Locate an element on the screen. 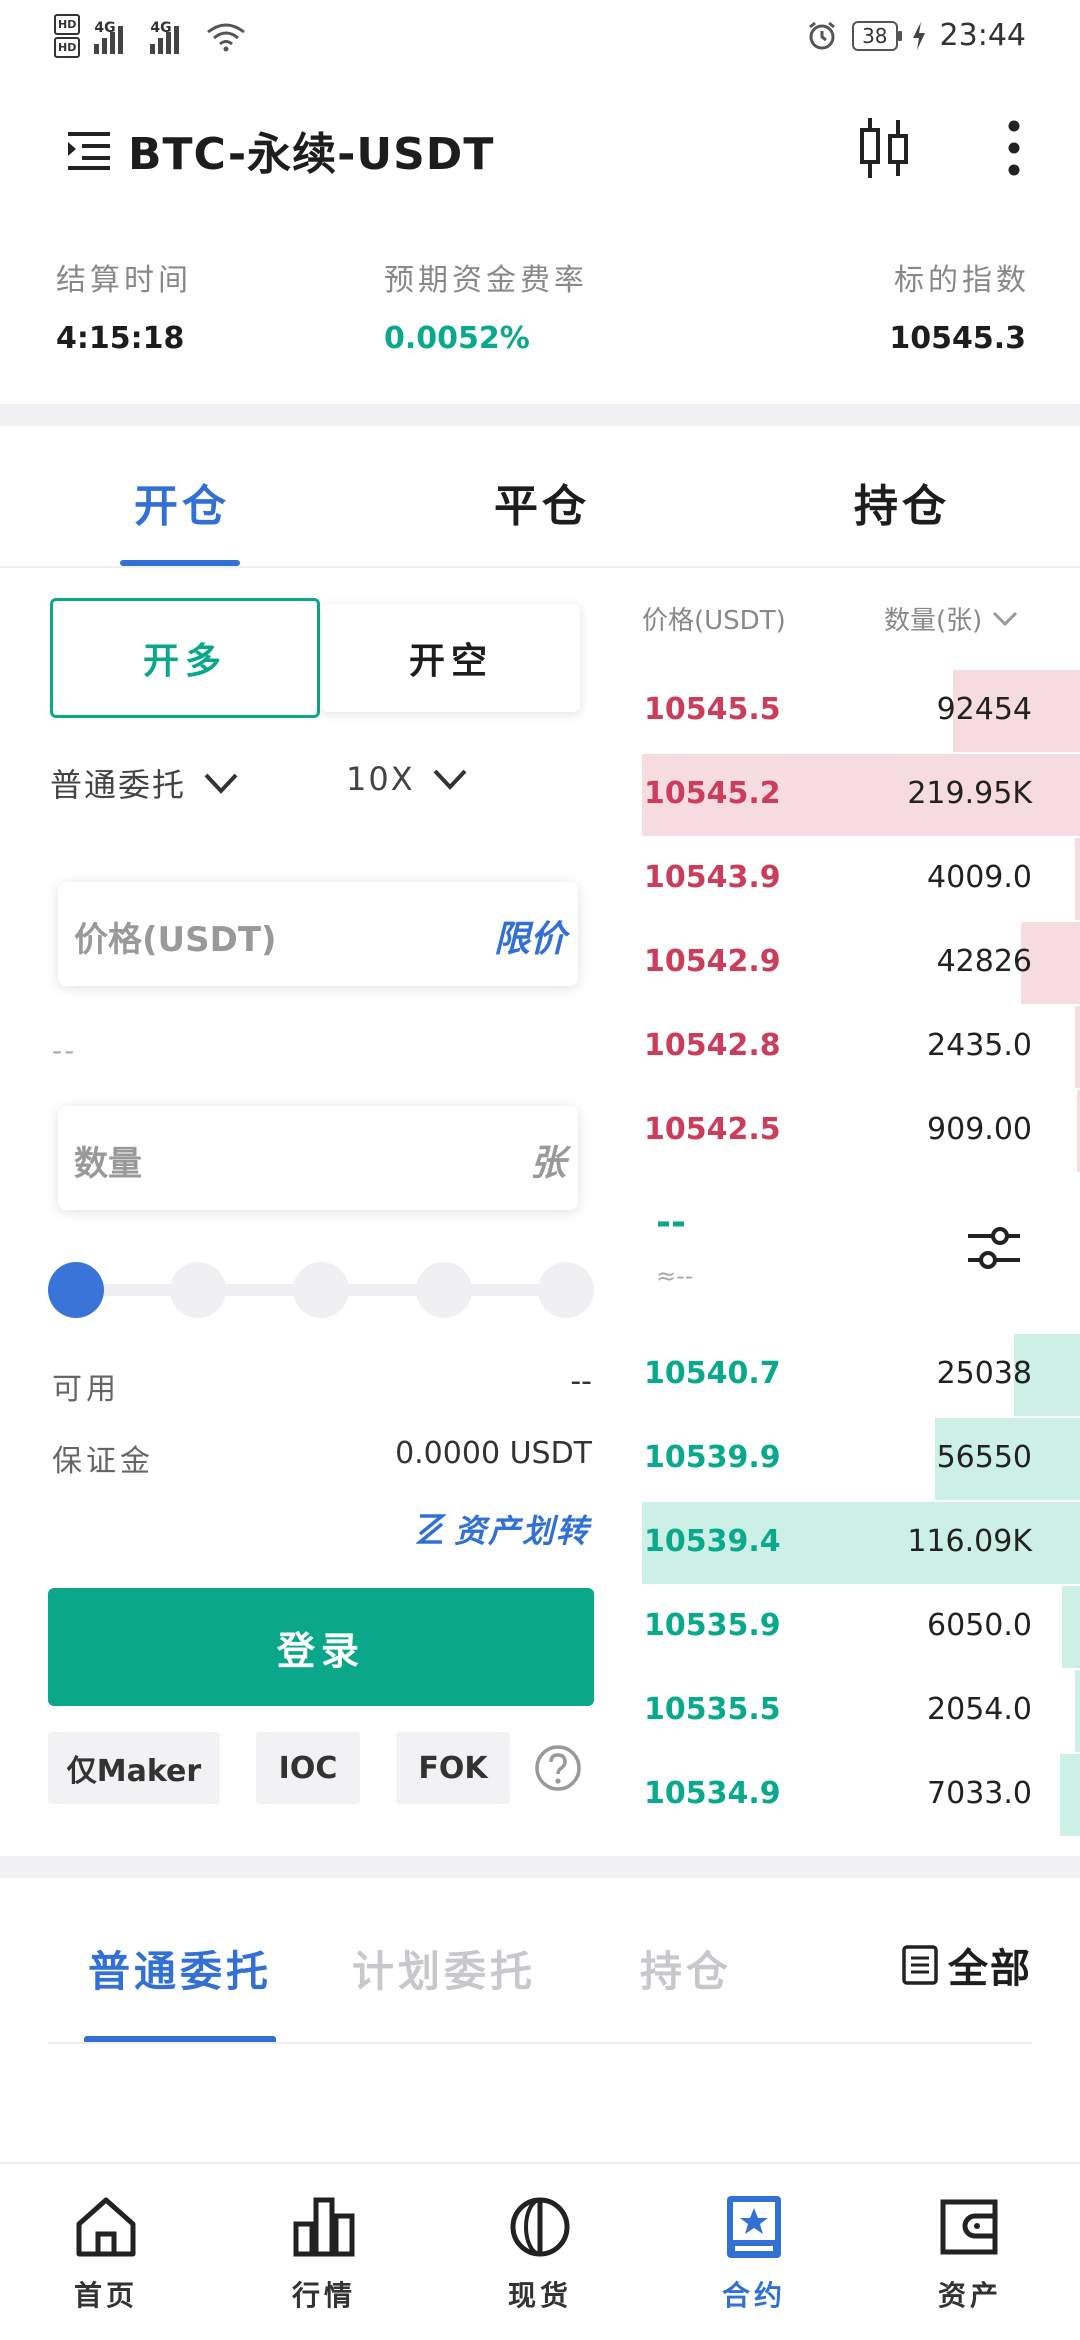 This screenshot has width=1080, height=2340. login-button: 登录 is located at coordinates (321, 1647).